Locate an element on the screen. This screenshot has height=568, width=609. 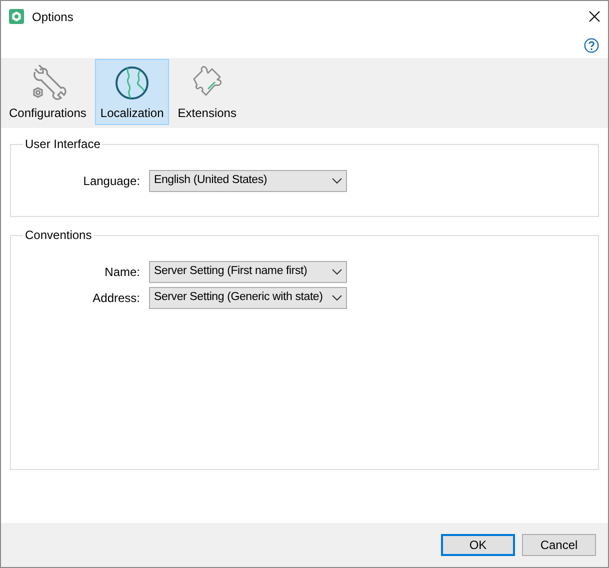
group-title: User Interface is located at coordinates (63, 144).